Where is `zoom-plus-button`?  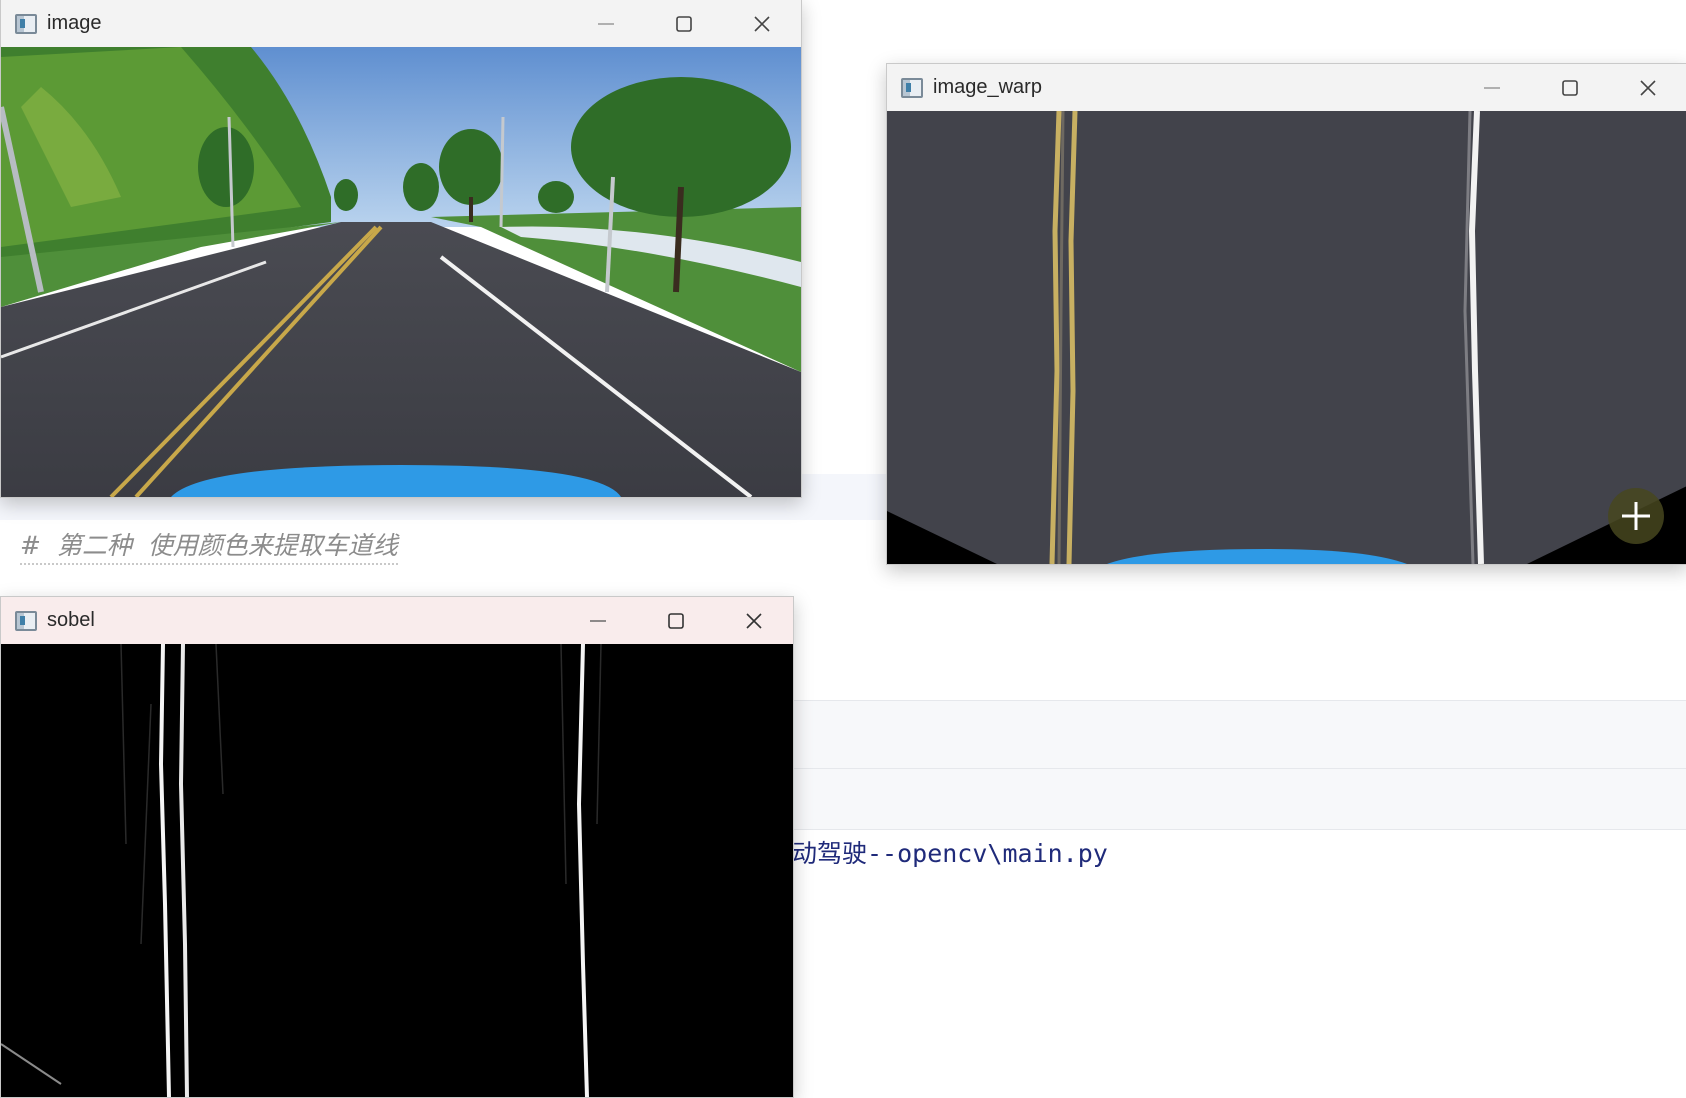
zoom-plus-button is located at coordinates (1636, 516).